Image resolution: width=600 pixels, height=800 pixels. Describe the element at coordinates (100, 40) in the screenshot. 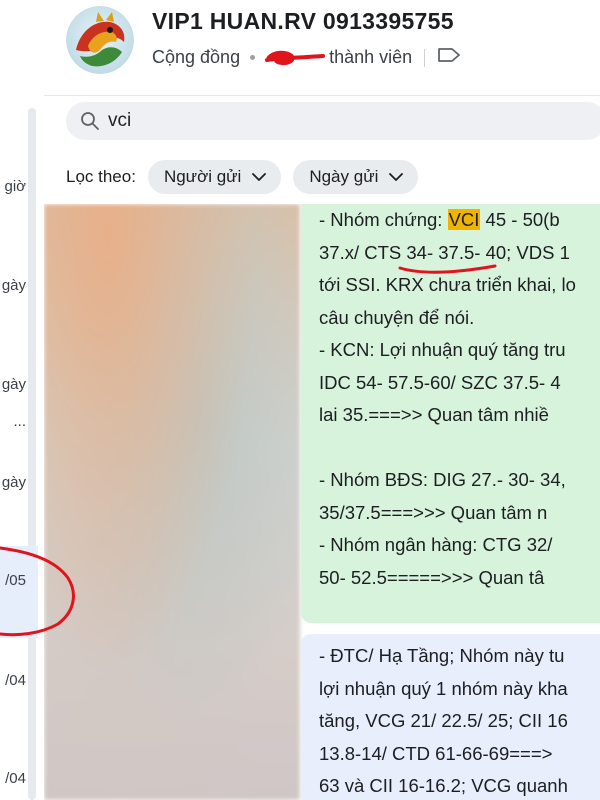

I see `group-avatar` at that location.